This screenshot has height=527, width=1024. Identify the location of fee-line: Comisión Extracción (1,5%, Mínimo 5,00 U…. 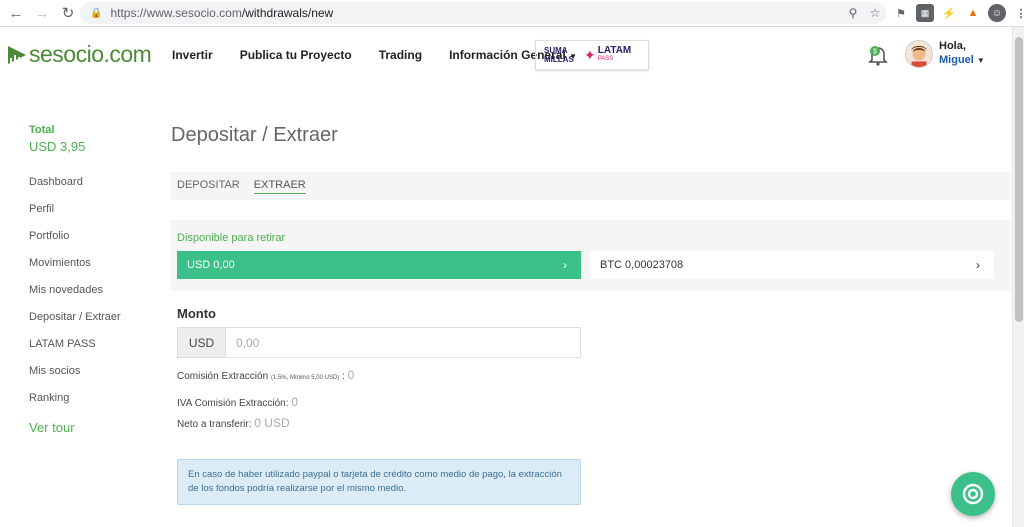
(265, 375).